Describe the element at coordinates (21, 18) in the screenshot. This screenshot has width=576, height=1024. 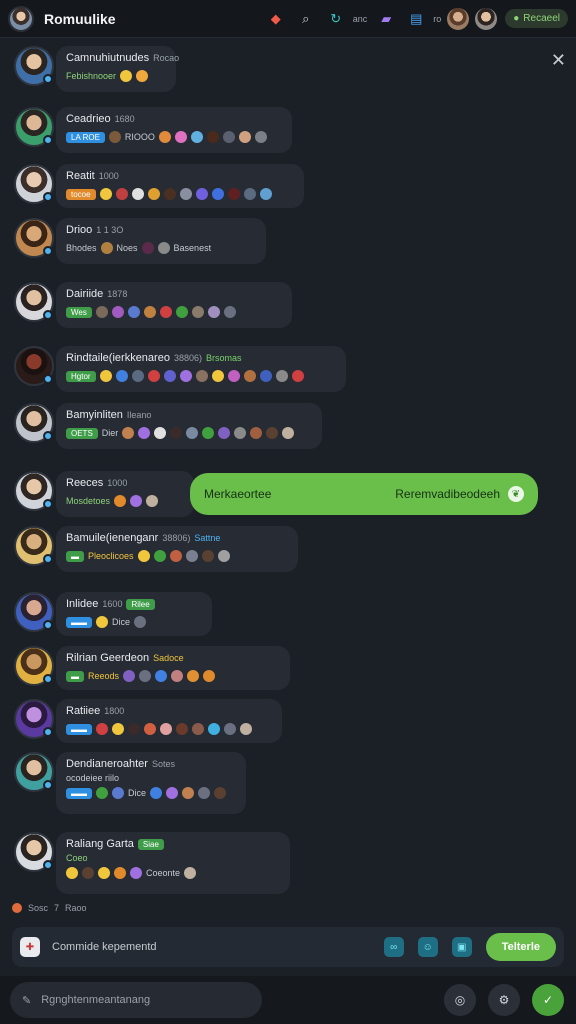
I see `app-avatar` at that location.